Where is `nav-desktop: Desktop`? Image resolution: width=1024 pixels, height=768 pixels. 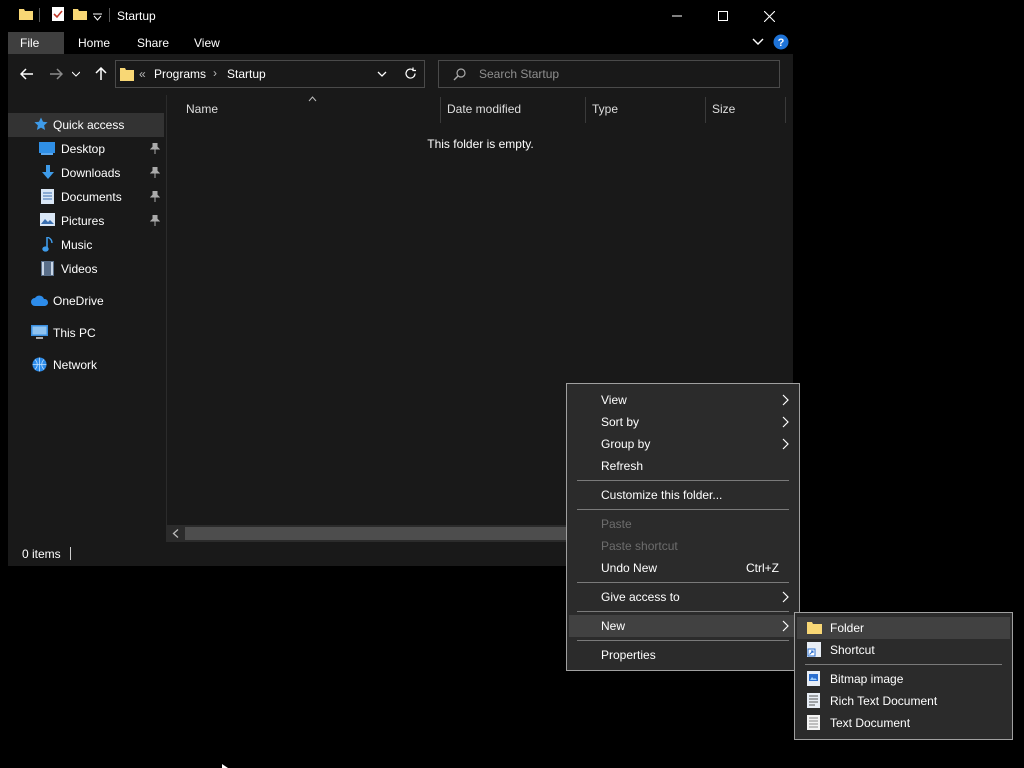
nav-desktop: Desktop is located at coordinates (86, 149).